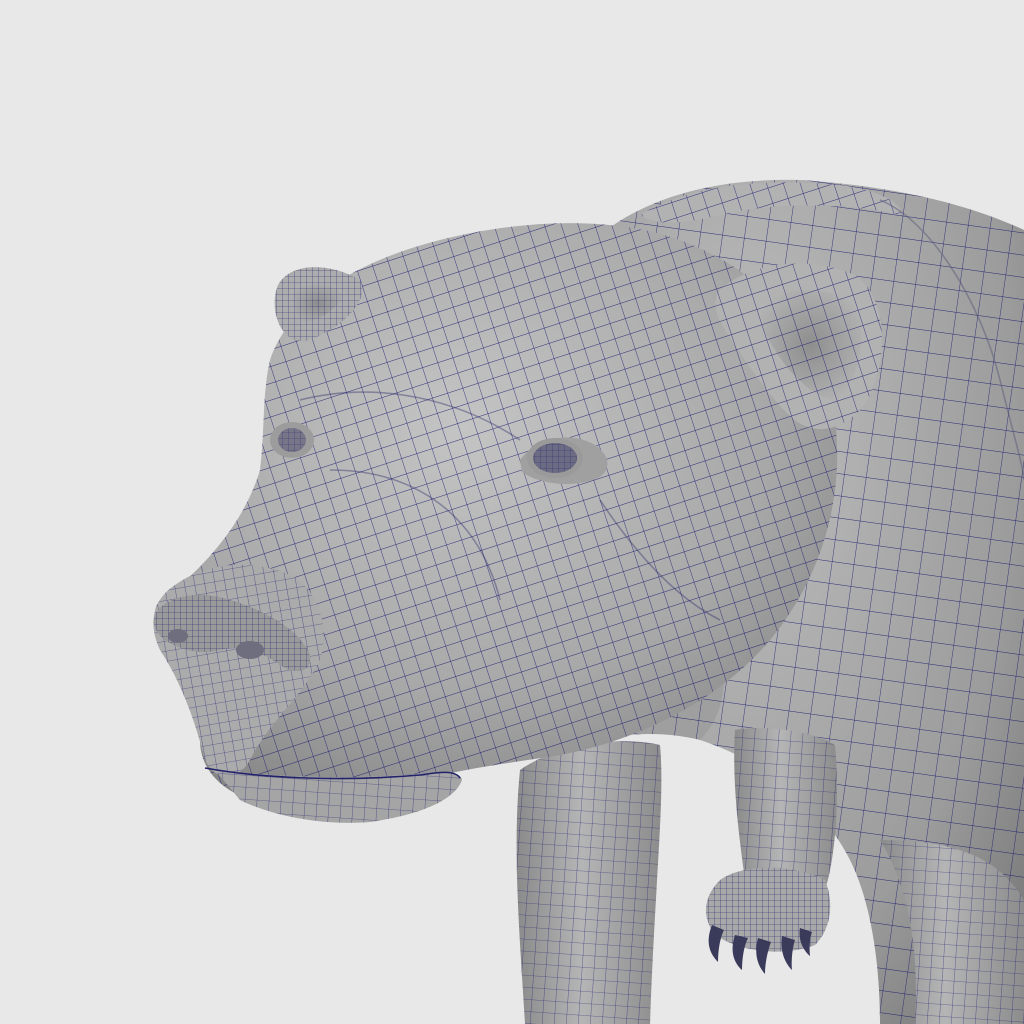  I want to click on paw, so click(768, 920).